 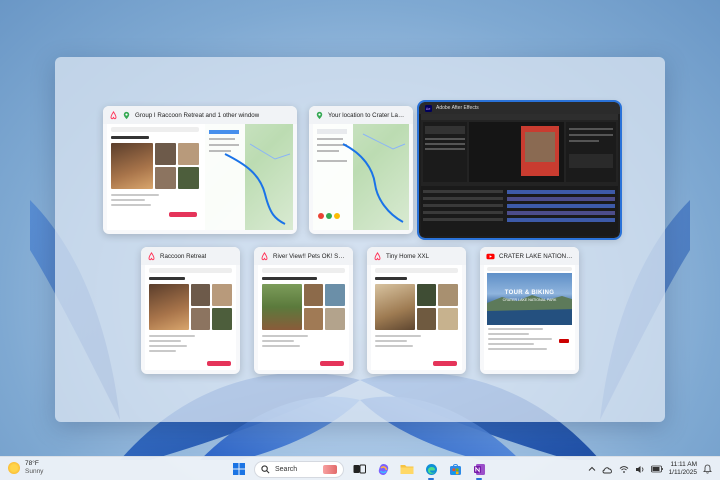 I want to click on system-clock: 11:11 AM 1/11/2025, so click(x=683, y=469).